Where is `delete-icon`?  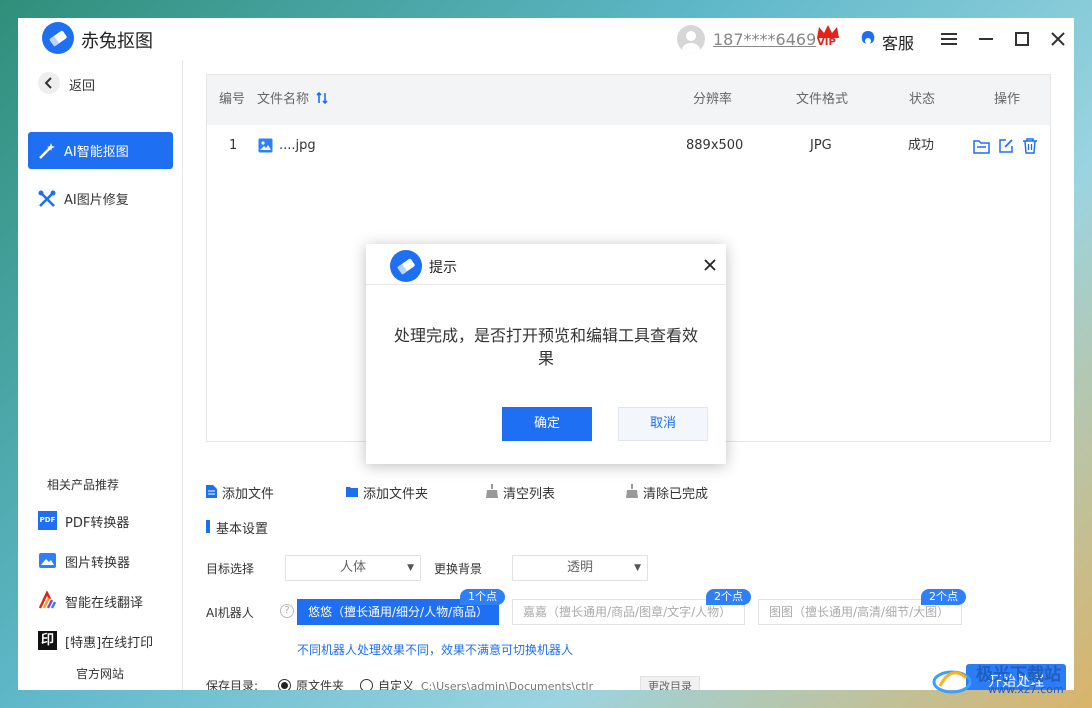
delete-icon is located at coordinates (1030, 148).